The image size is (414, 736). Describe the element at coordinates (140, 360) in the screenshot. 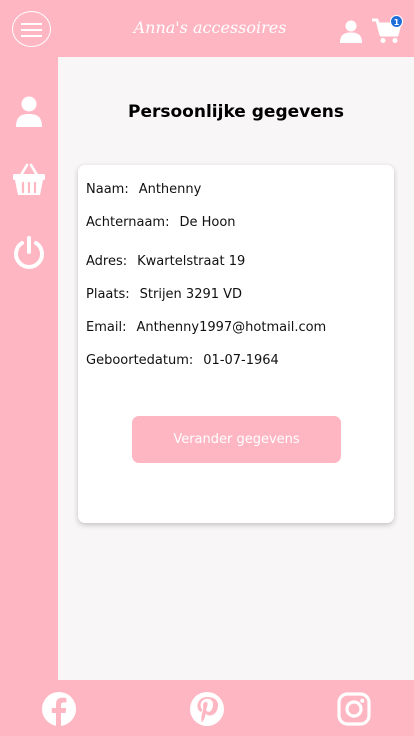

I see `detail-label: Geboortedatum:` at that location.